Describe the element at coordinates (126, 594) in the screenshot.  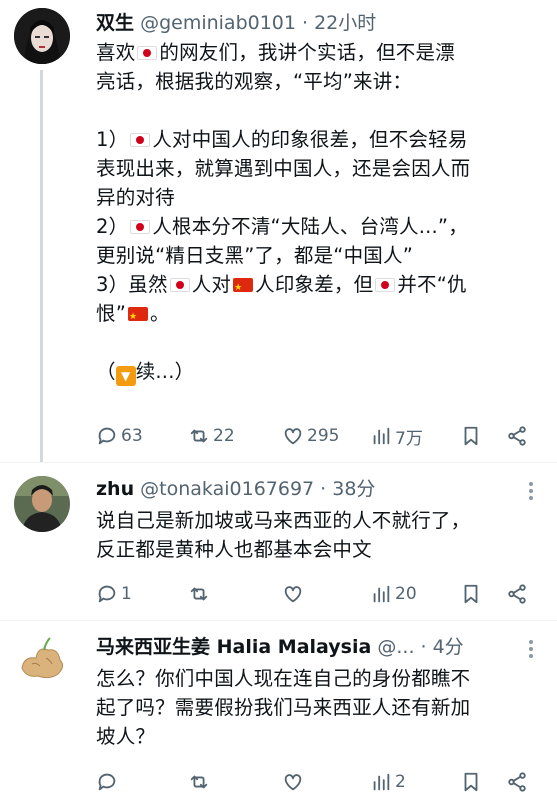
I see `reply-count: 1` at that location.